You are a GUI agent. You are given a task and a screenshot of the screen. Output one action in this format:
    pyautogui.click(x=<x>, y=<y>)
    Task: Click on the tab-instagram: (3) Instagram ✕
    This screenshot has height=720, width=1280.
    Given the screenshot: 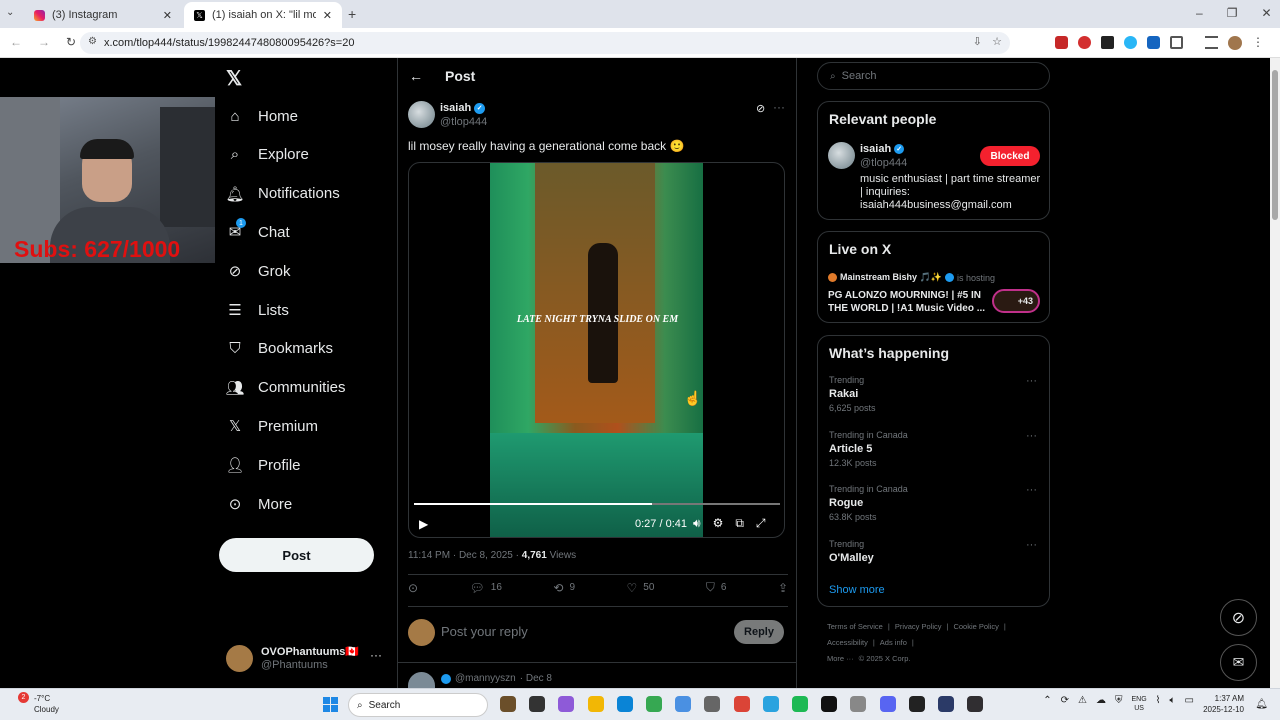 What is the action you would take?
    pyautogui.click(x=103, y=15)
    